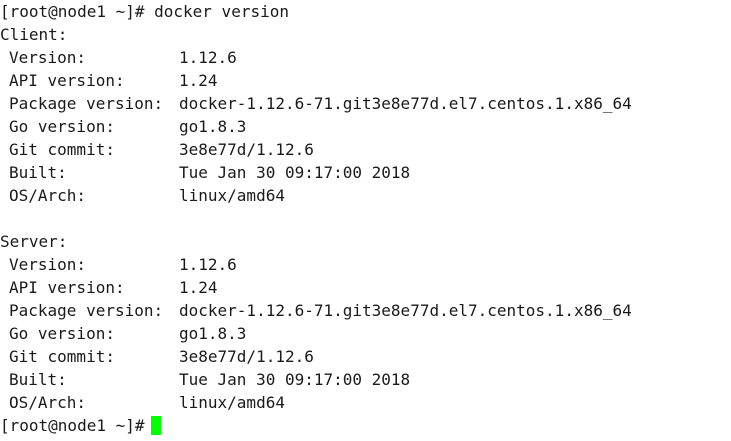 The width and height of the screenshot is (731, 441). What do you see at coordinates (365, 287) in the screenshot?
I see `server-api-version-row: API version: 1.24` at bounding box center [365, 287].